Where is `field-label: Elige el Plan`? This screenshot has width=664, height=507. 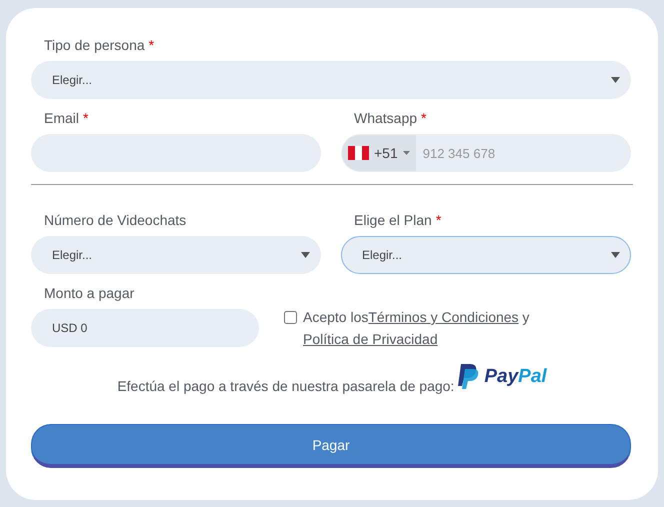 field-label: Elige el Plan is located at coordinates (393, 220).